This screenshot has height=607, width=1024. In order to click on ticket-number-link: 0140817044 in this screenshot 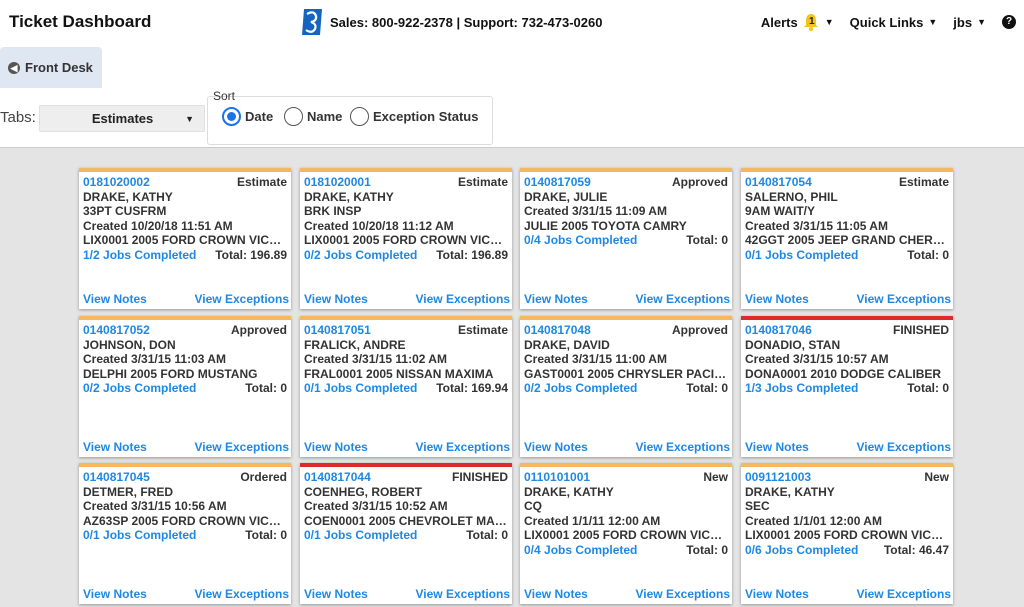, I will do `click(337, 477)`.